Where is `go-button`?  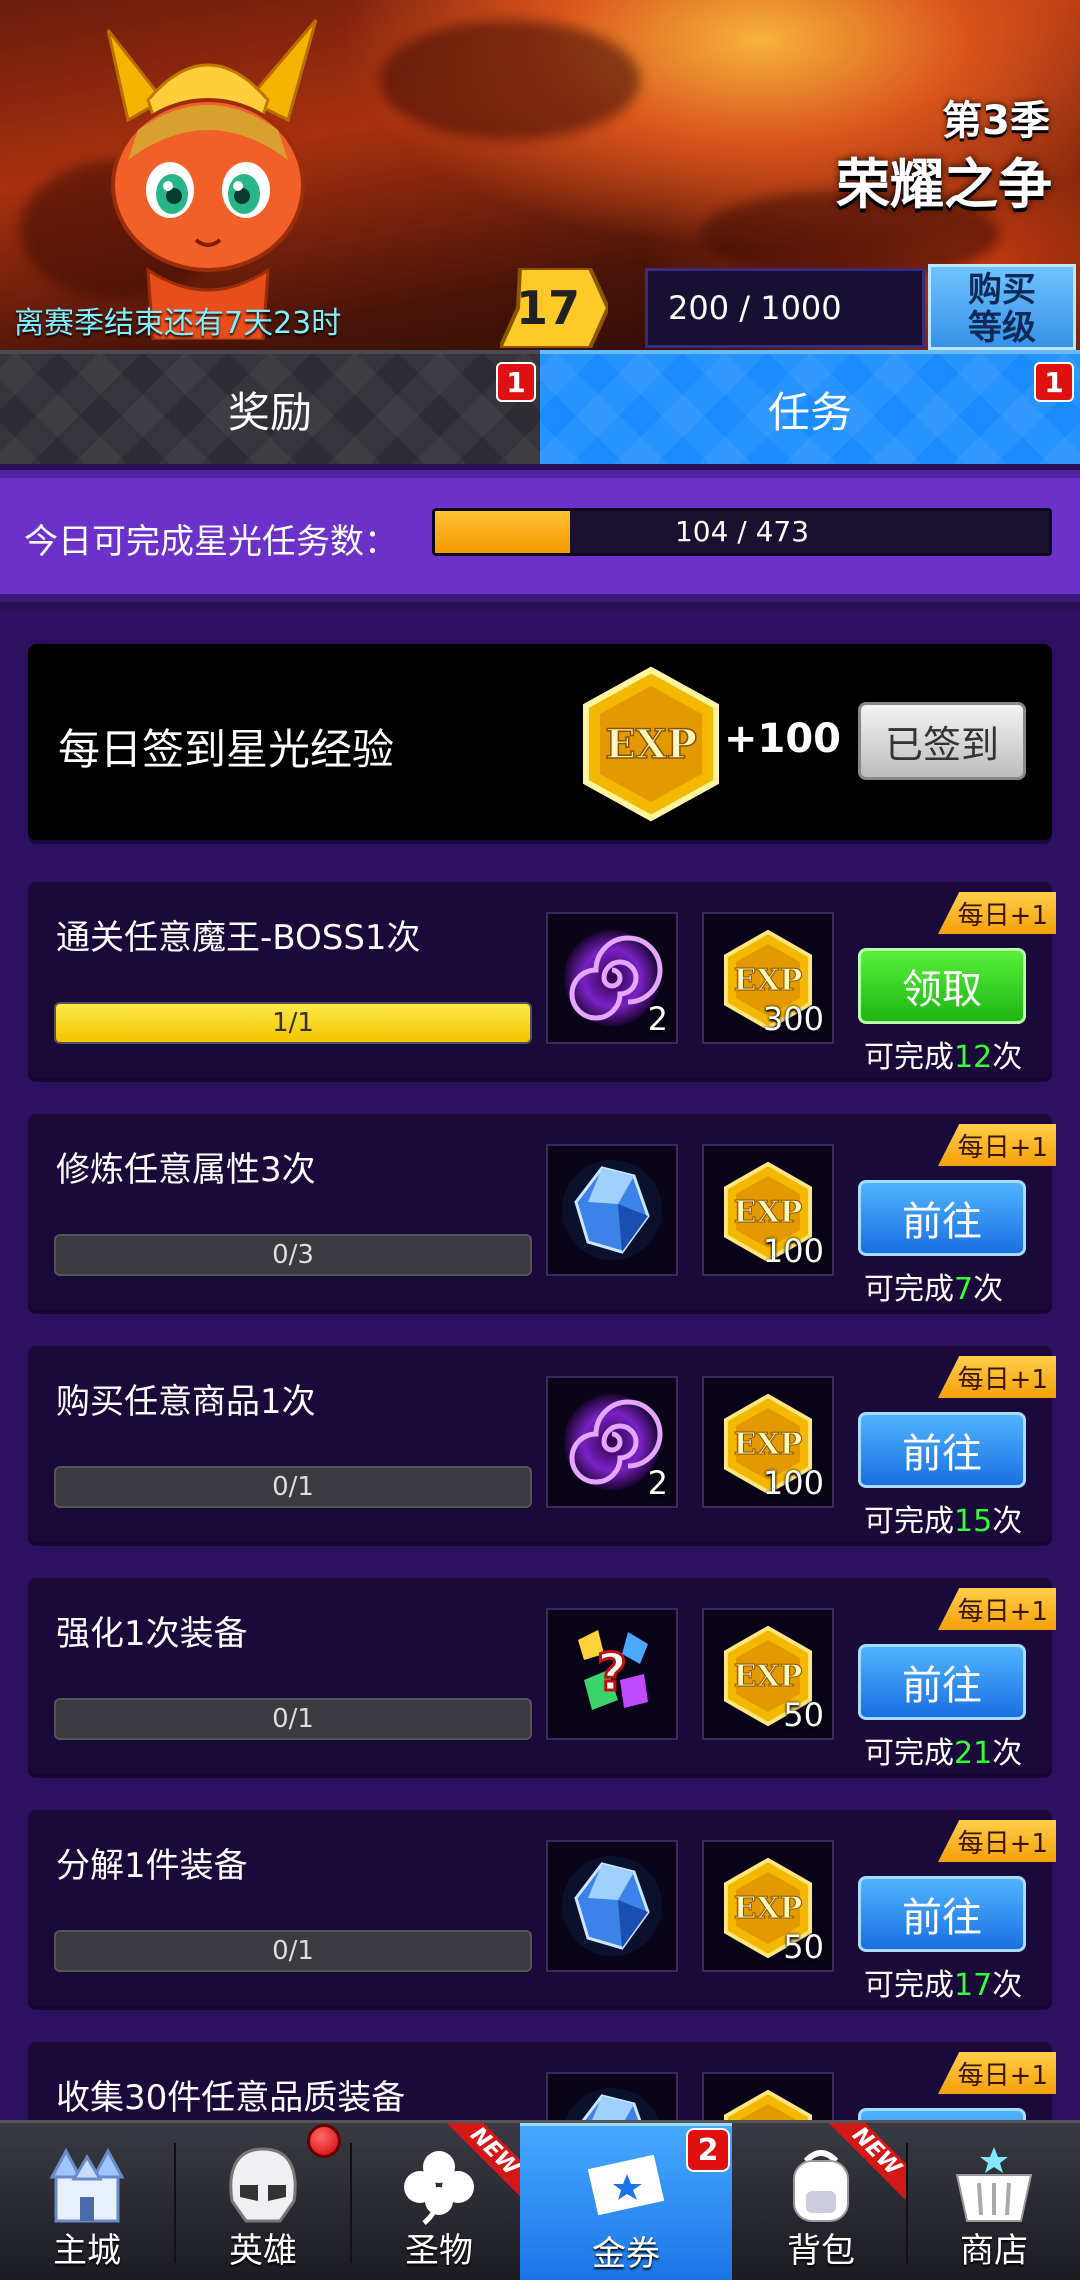
go-button is located at coordinates (942, 2114).